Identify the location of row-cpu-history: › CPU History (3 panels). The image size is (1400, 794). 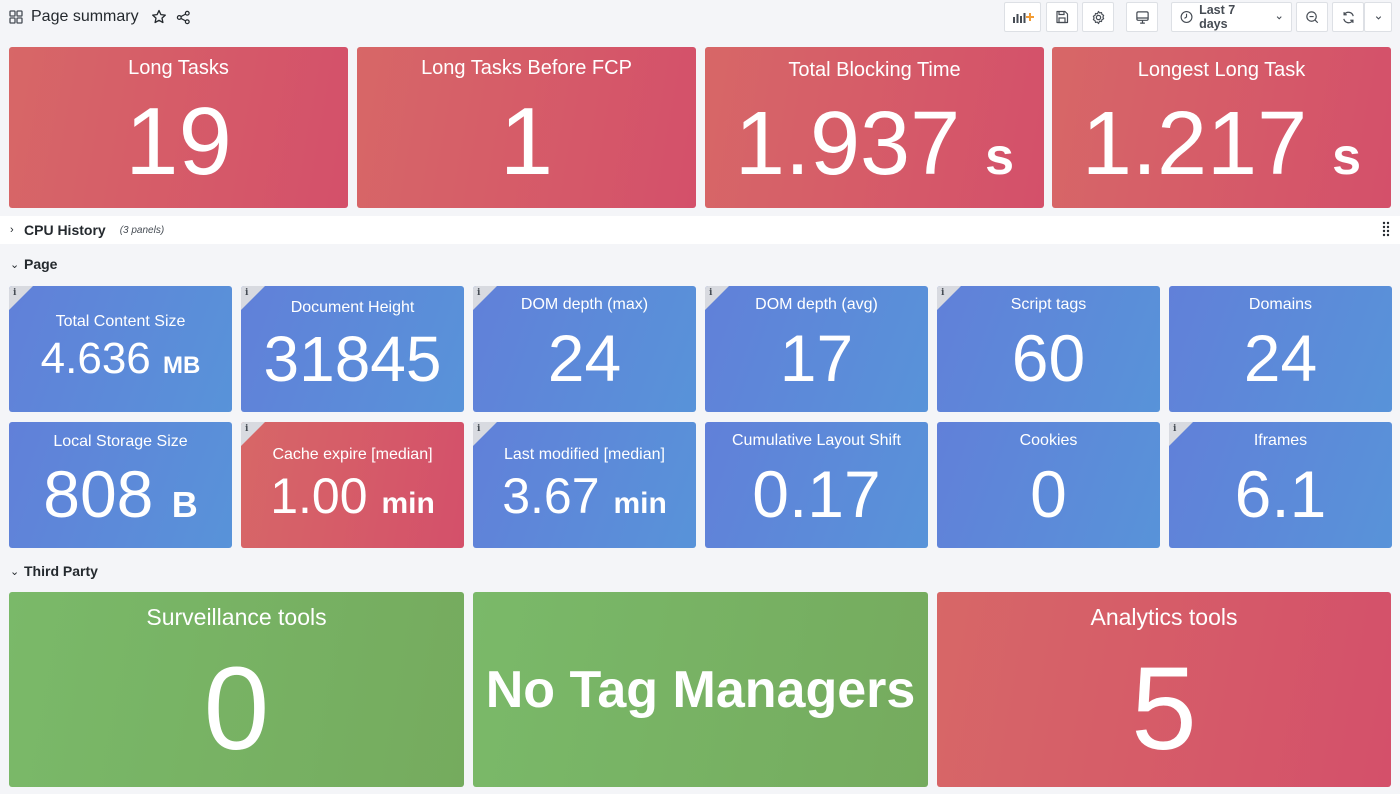
(700, 230).